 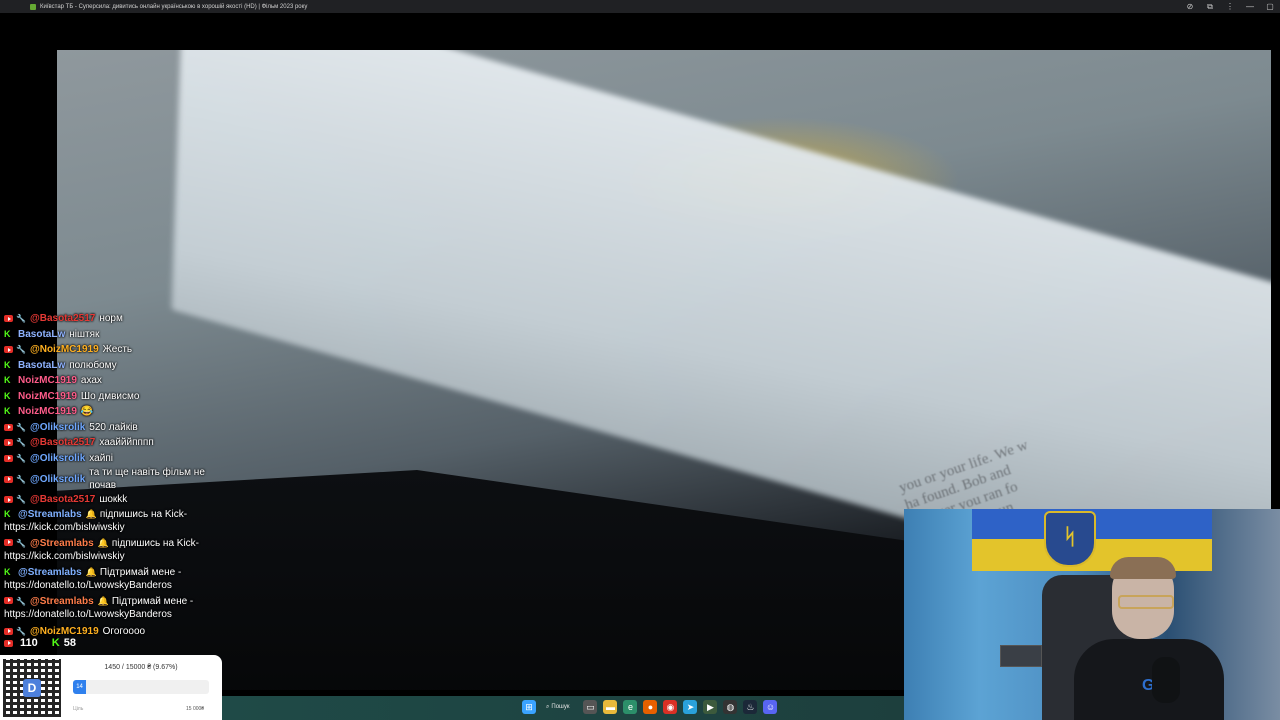 I want to click on firefox-icon: ●, so click(x=650, y=707).